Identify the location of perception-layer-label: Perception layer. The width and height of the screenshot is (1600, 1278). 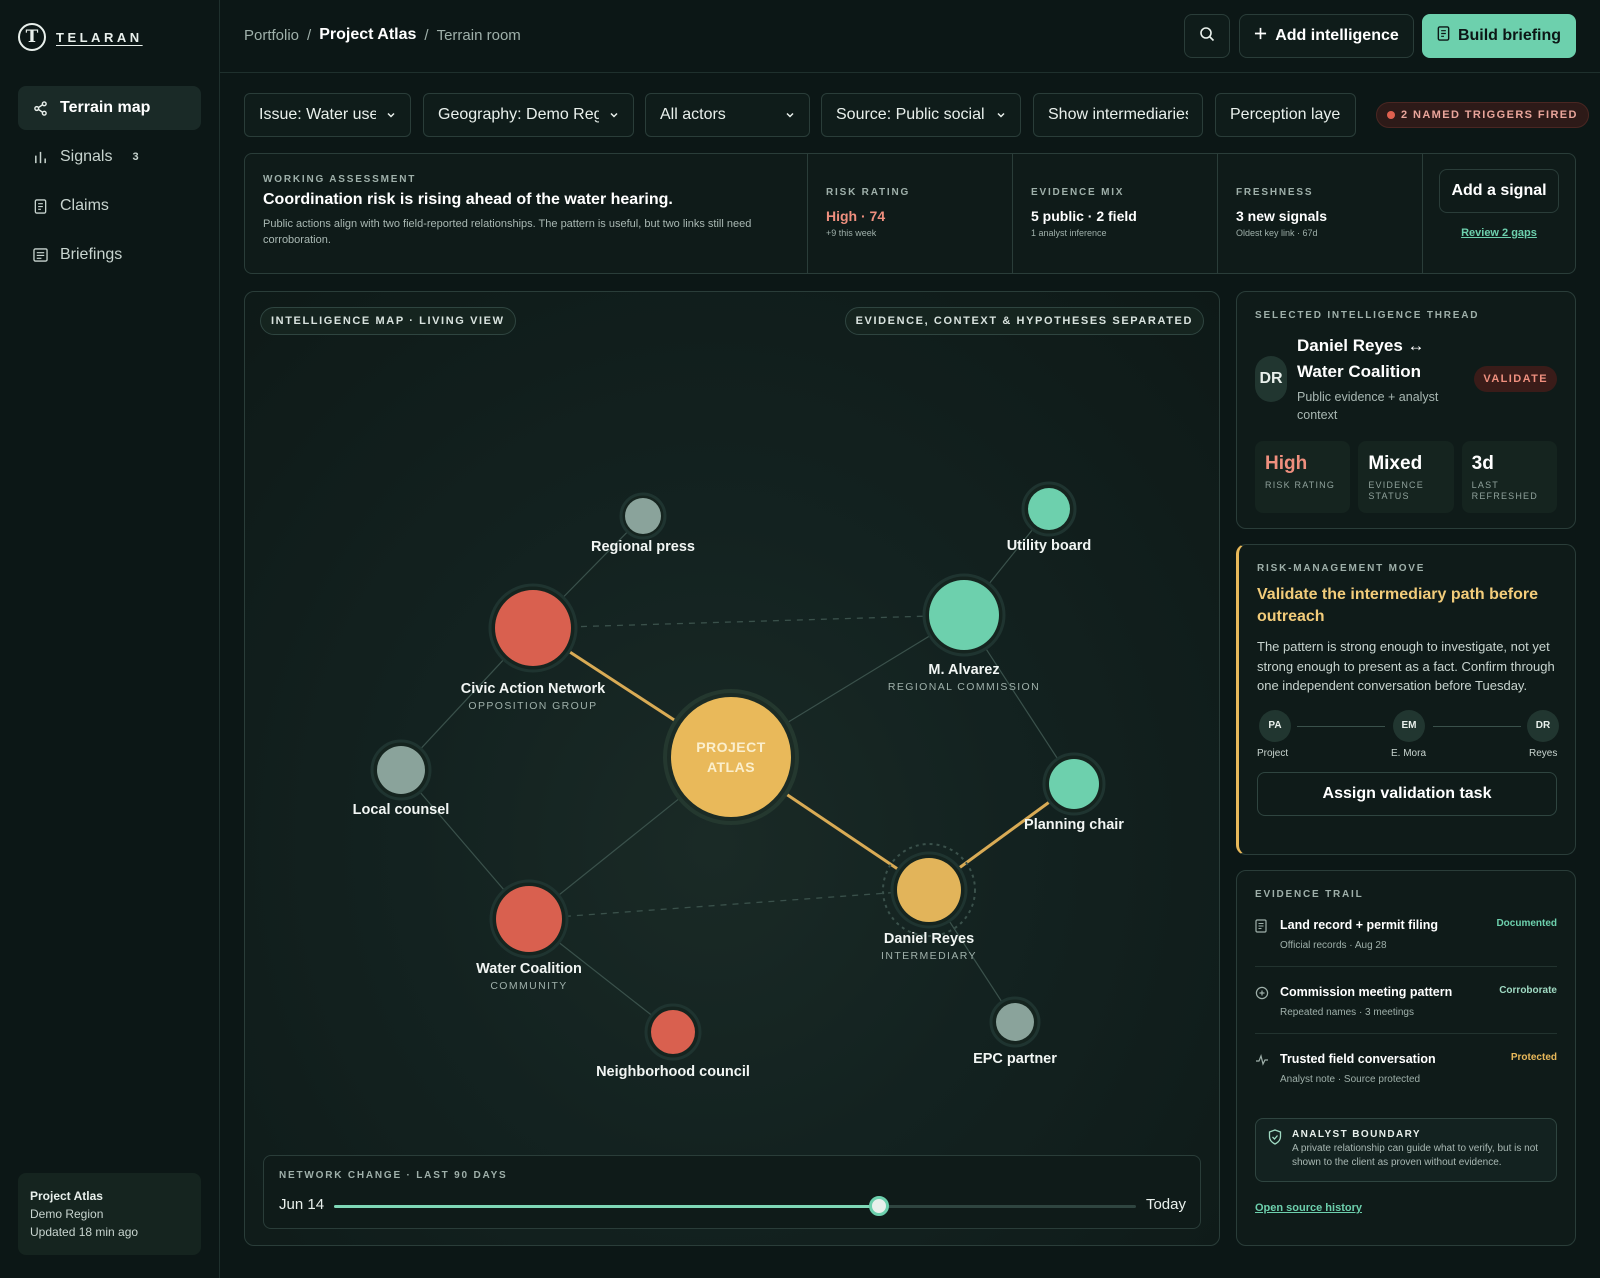
(1285, 114).